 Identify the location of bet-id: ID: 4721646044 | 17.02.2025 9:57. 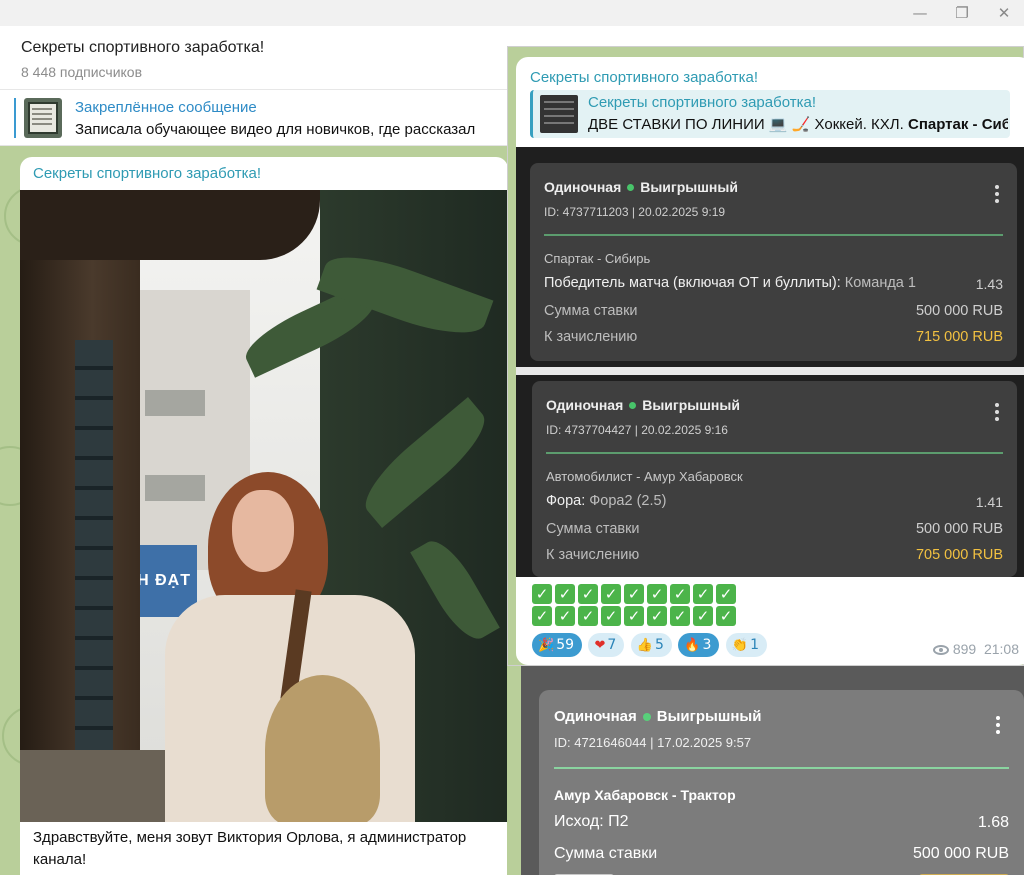
(653, 742).